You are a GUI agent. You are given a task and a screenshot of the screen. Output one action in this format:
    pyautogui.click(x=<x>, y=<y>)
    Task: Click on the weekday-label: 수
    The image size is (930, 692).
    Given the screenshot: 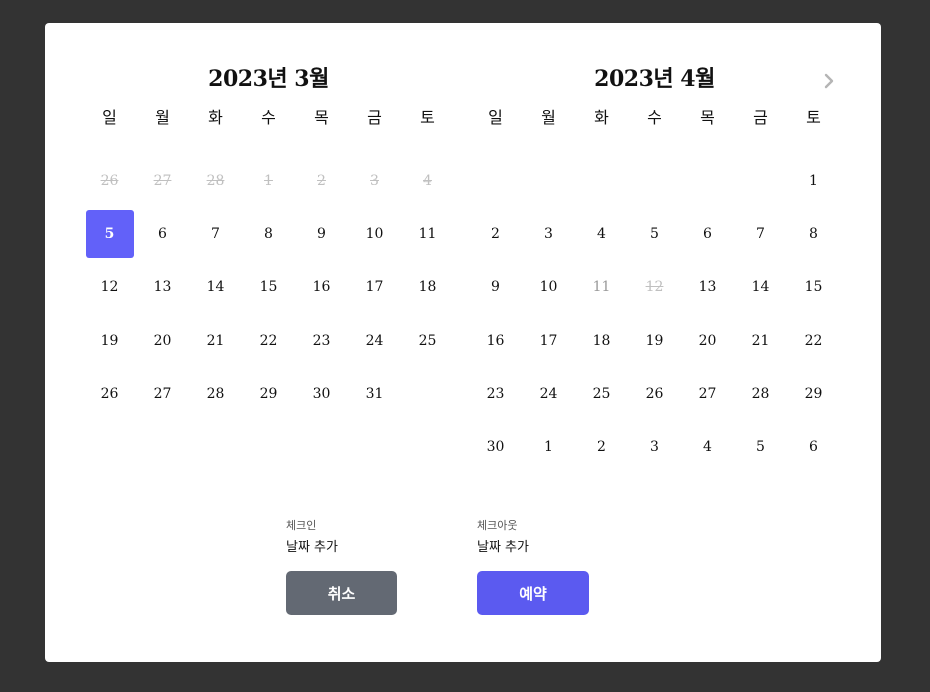 What is the action you would take?
    pyautogui.click(x=268, y=117)
    